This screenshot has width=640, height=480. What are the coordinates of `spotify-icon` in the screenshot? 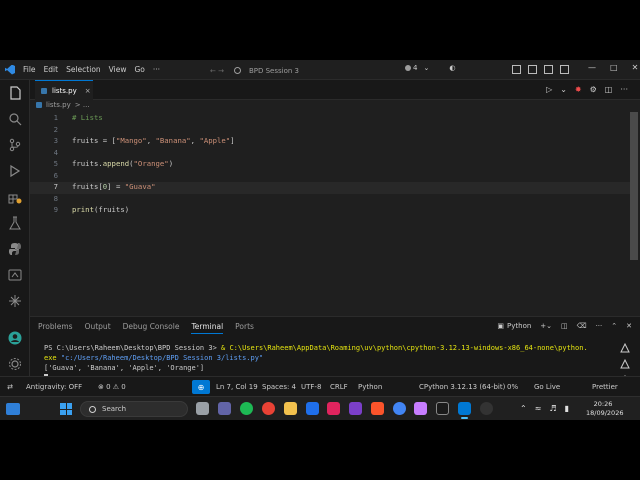 It's located at (246, 408).